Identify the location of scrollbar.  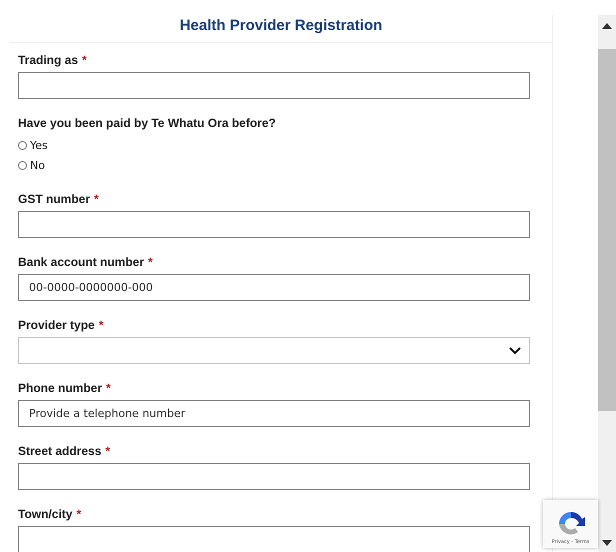
(607, 283).